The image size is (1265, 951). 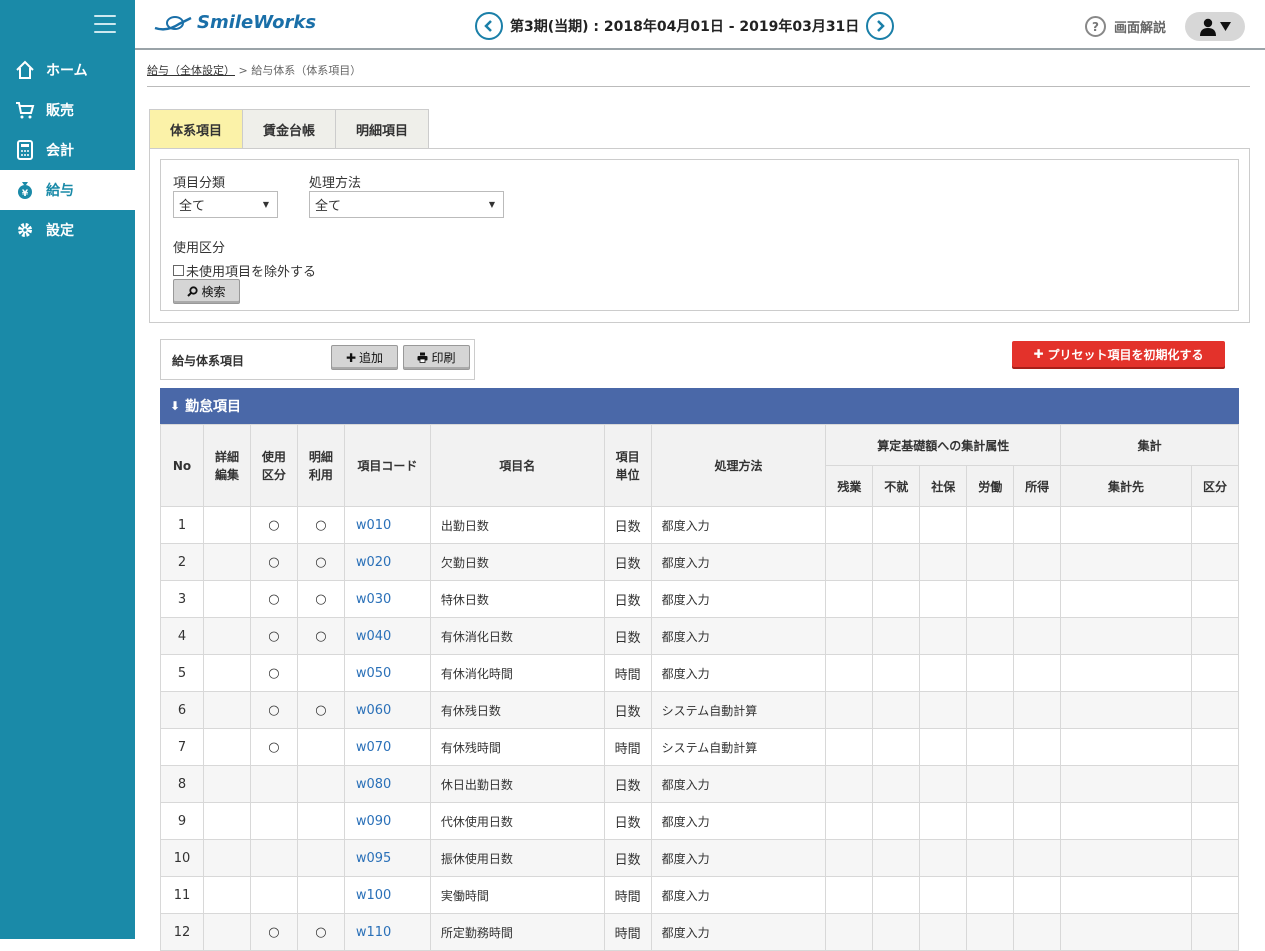 I want to click on cell-name: 出勤日数, so click(x=517, y=525).